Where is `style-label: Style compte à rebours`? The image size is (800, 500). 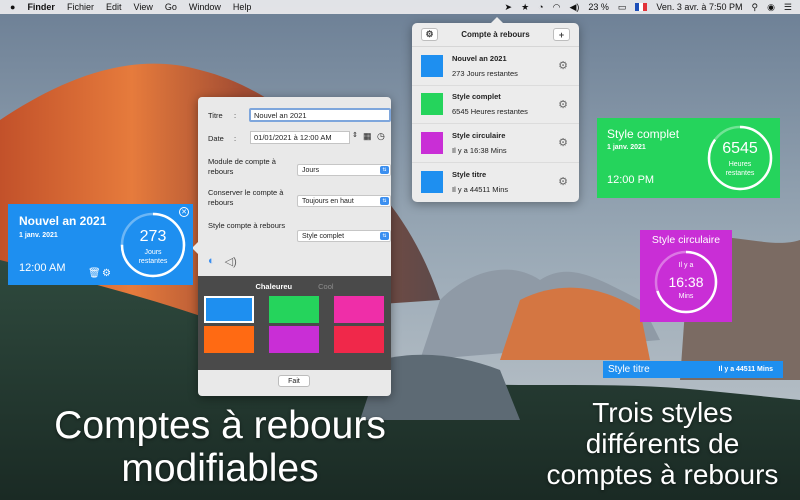 style-label: Style compte à rebours is located at coordinates (247, 225).